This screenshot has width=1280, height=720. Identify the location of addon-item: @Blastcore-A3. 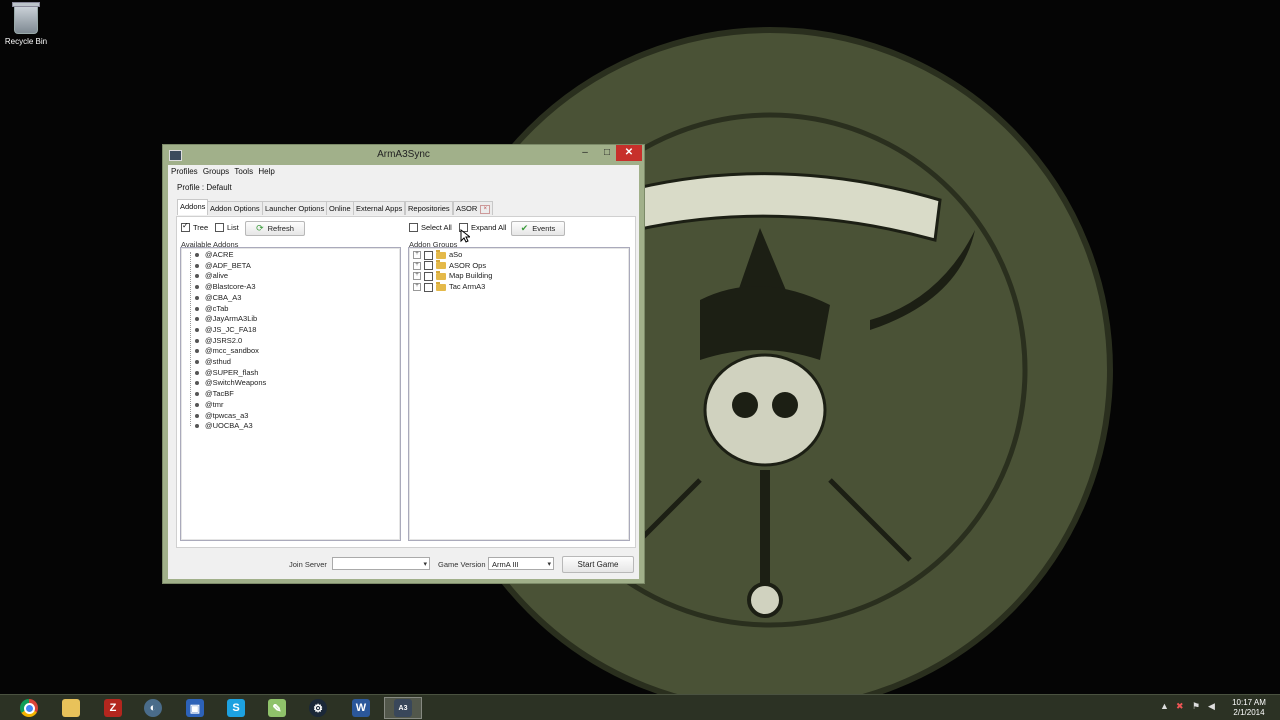
(225, 287).